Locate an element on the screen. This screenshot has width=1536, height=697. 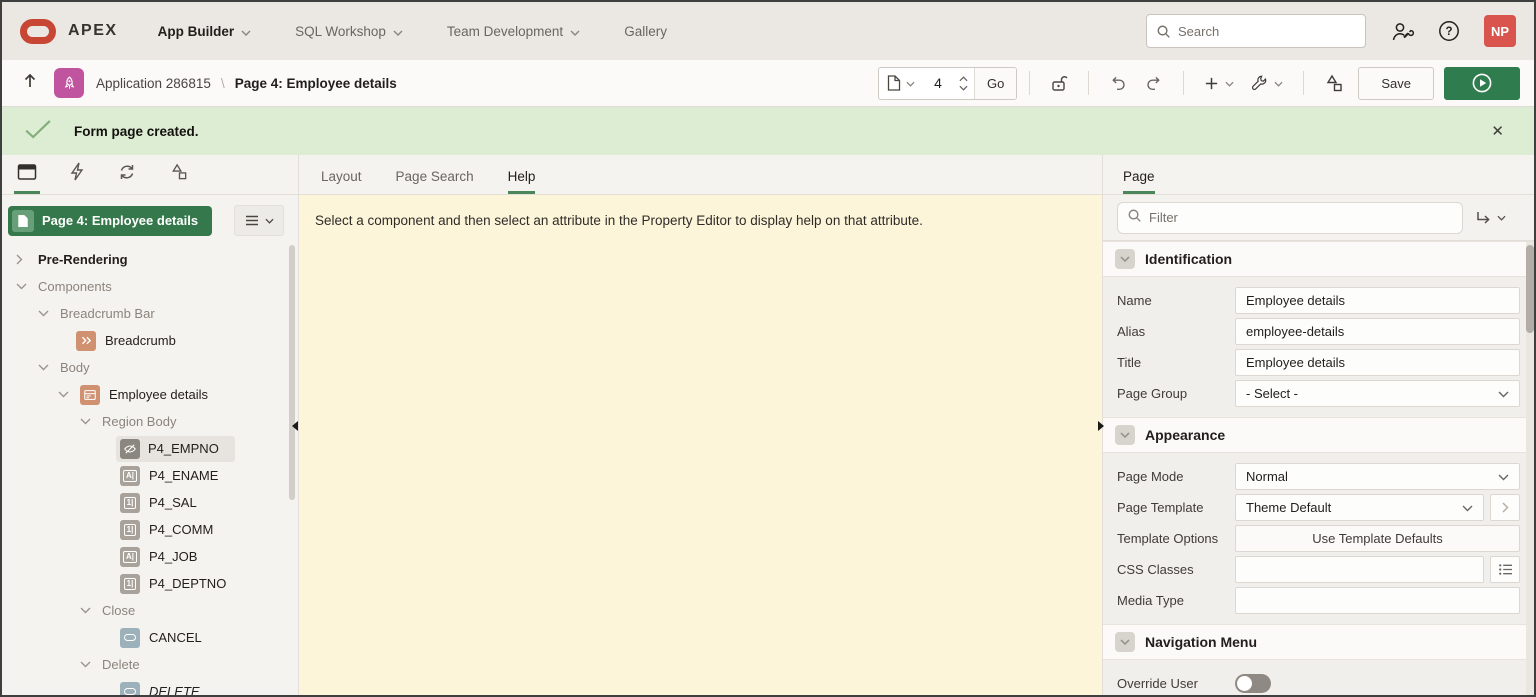
up-to-app-icon is located at coordinates (30, 83).